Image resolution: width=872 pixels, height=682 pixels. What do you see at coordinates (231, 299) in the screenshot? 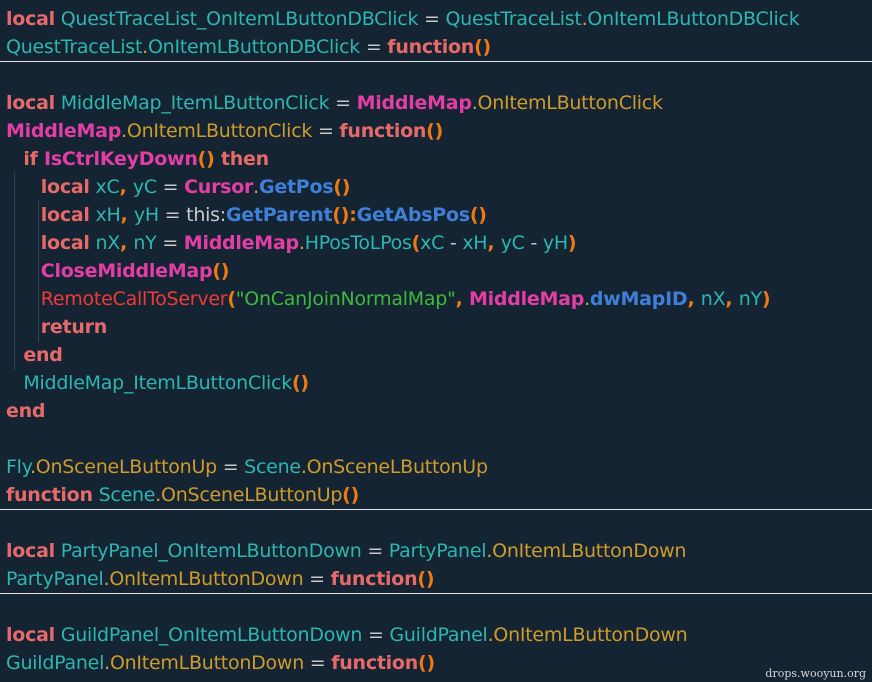
I see `code-token: (` at bounding box center [231, 299].